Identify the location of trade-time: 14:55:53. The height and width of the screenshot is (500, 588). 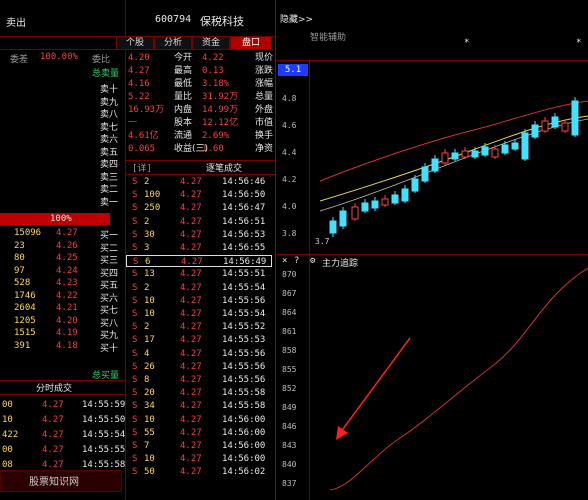
(244, 340).